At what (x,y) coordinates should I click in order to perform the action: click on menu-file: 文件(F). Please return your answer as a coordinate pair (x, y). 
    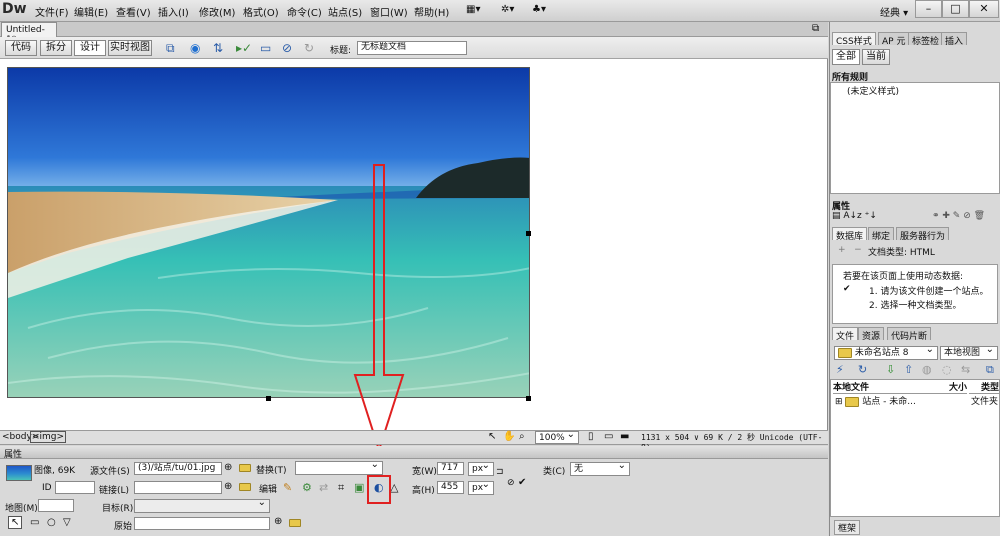
    Looking at the image, I should click on (52, 11).